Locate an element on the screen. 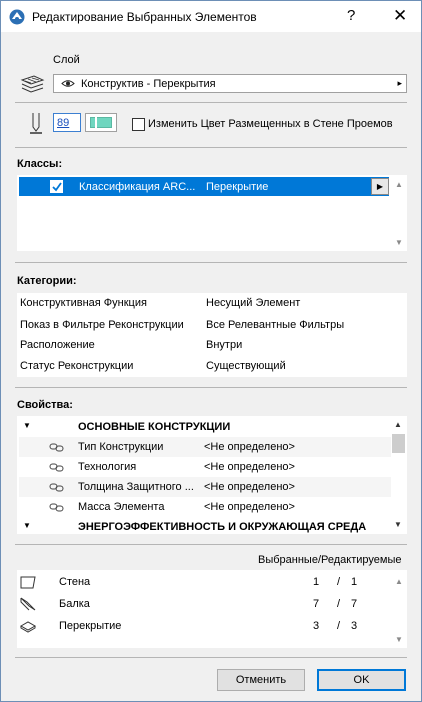  category-name: Расположение is located at coordinates (57, 345).